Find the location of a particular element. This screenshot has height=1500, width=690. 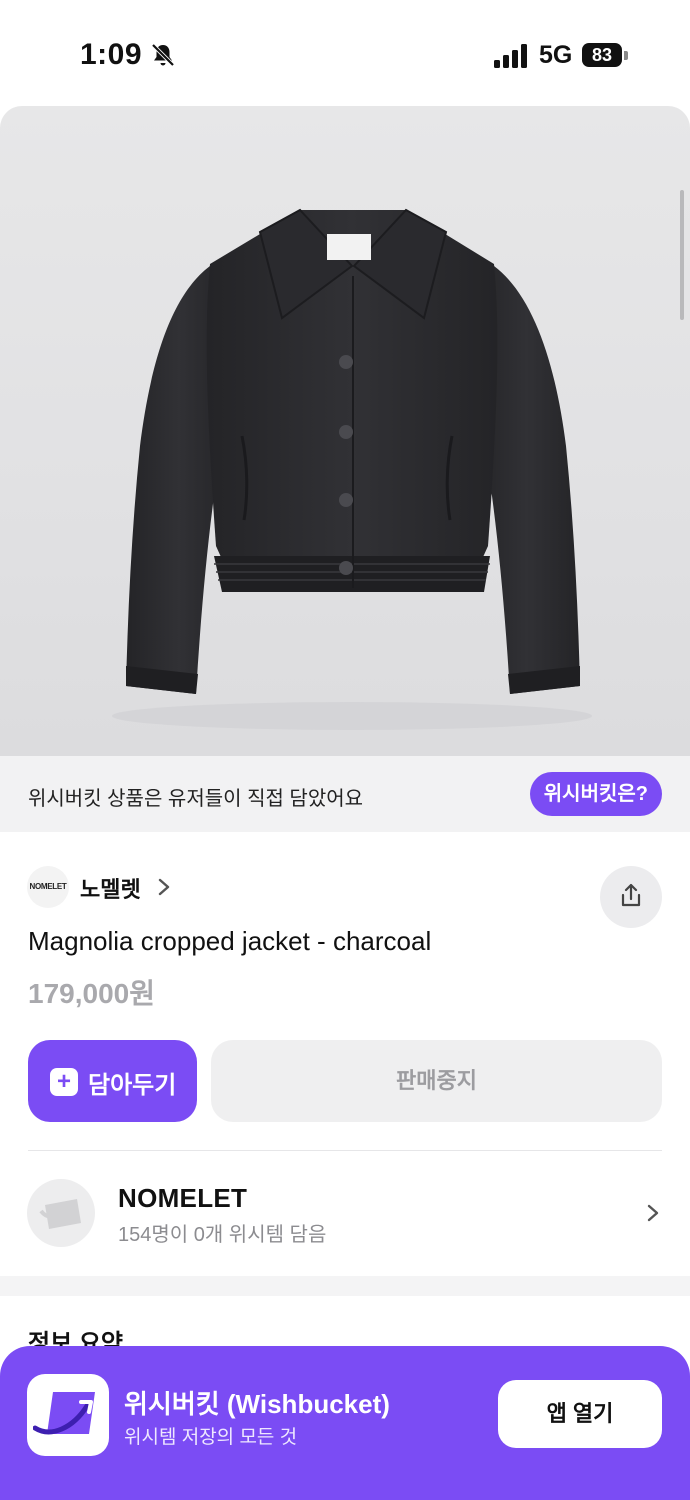

store-name: NOMELET is located at coordinates (182, 1198).